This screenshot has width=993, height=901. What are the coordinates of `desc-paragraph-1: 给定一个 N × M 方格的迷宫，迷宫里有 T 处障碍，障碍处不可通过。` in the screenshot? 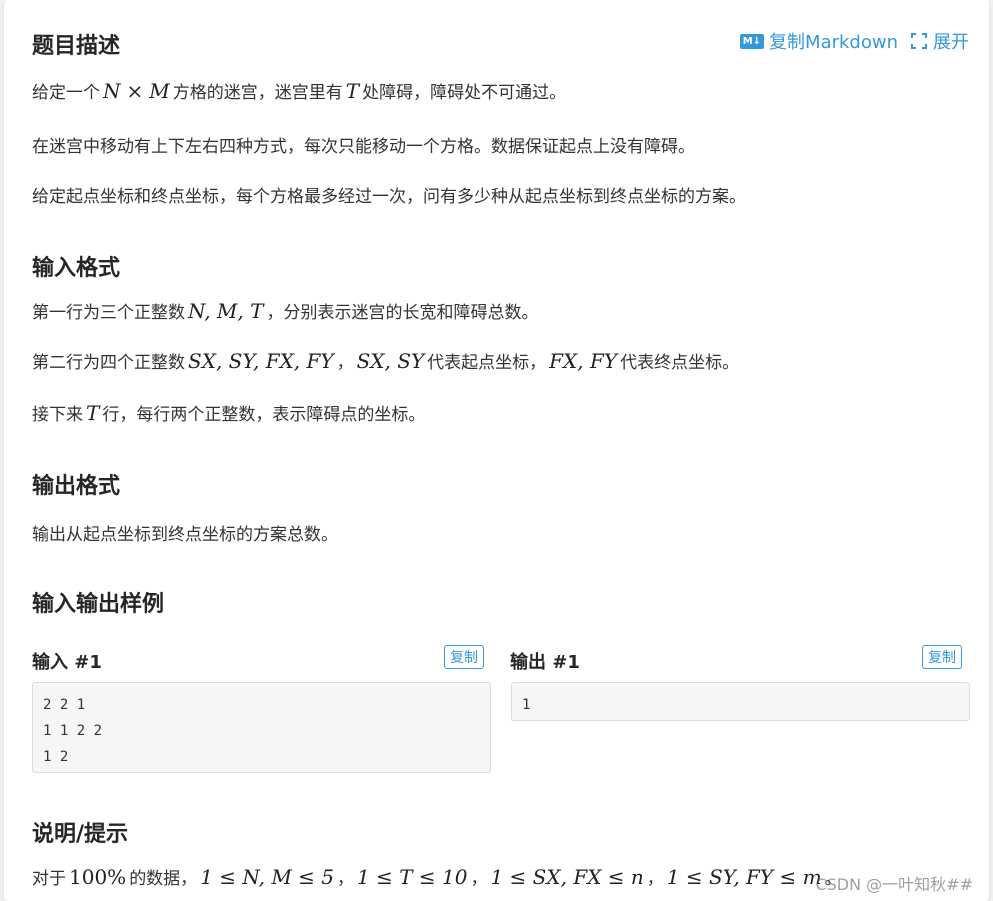 It's located at (299, 90).